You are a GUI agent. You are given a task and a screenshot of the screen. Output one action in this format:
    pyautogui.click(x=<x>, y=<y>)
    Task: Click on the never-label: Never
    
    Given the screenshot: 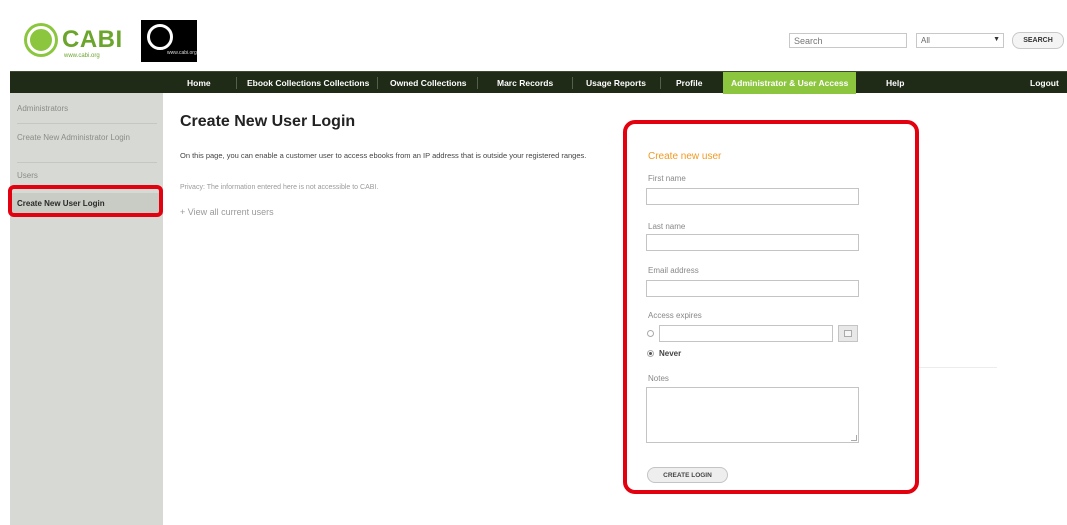 What is the action you would take?
    pyautogui.click(x=670, y=353)
    